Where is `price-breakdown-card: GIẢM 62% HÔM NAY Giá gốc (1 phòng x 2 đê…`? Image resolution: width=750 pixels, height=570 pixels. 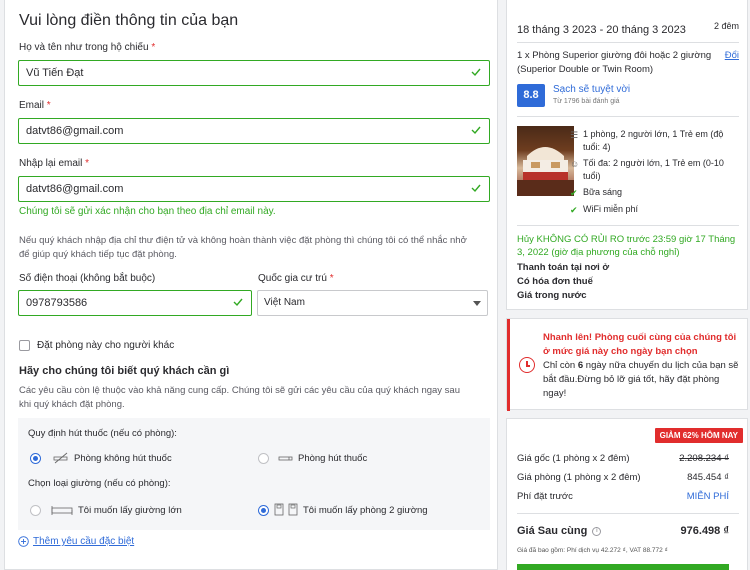 price-breakdown-card: GIẢM 62% HÔM NAY Giá gốc (1 phòng x 2 đê… is located at coordinates (627, 494).